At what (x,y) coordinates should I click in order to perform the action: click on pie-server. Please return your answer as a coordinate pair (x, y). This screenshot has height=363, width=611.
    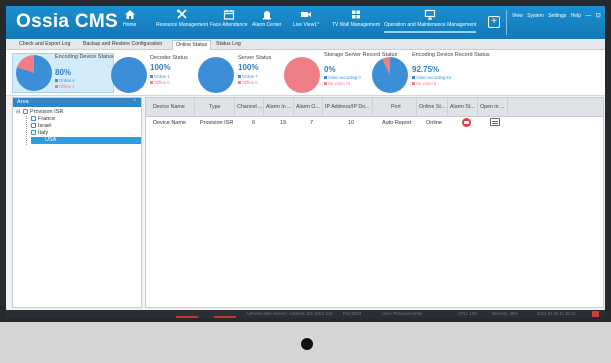
    Looking at the image, I should click on (216, 75).